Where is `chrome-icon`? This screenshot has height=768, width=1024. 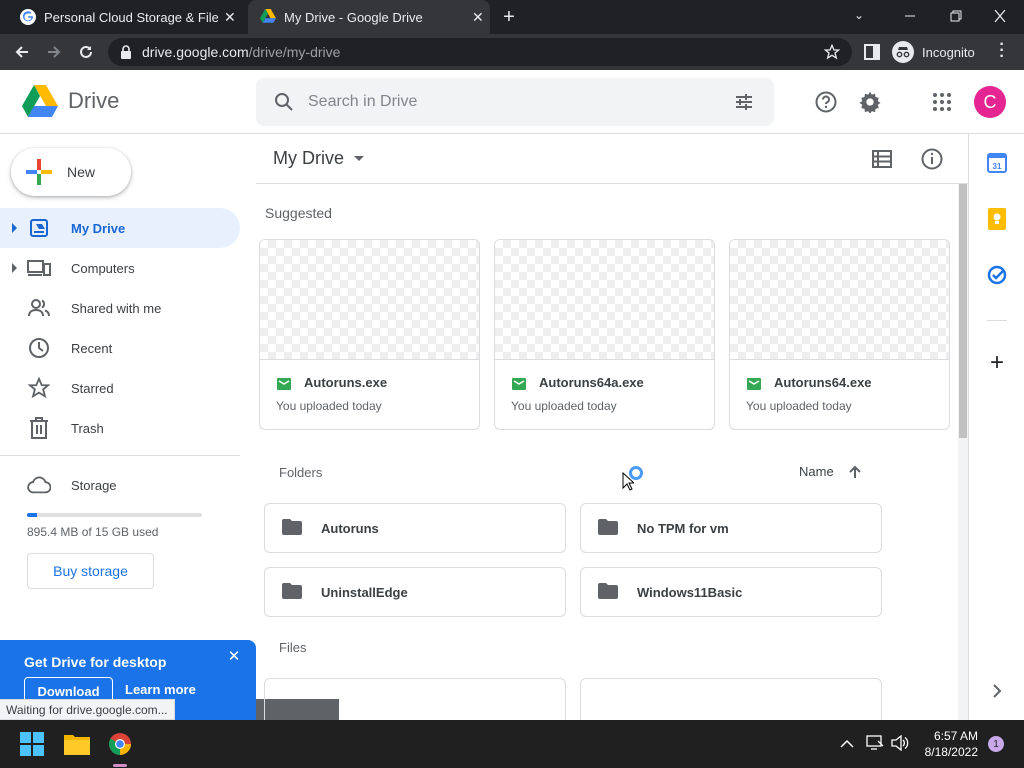 chrome-icon is located at coordinates (120, 744).